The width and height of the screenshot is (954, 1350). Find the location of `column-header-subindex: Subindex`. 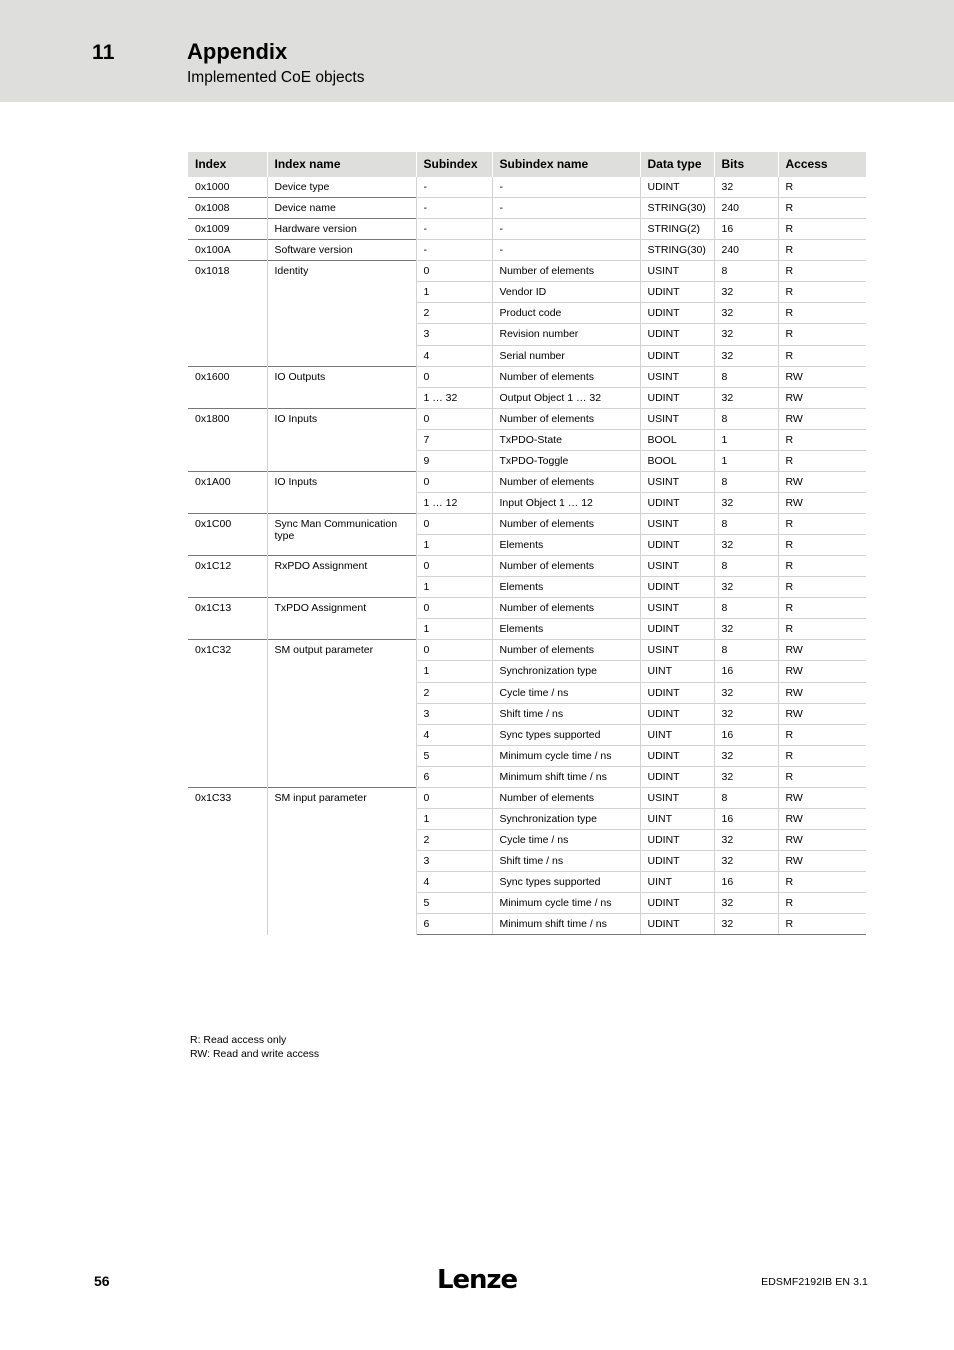

column-header-subindex: Subindex is located at coordinates (454, 164).